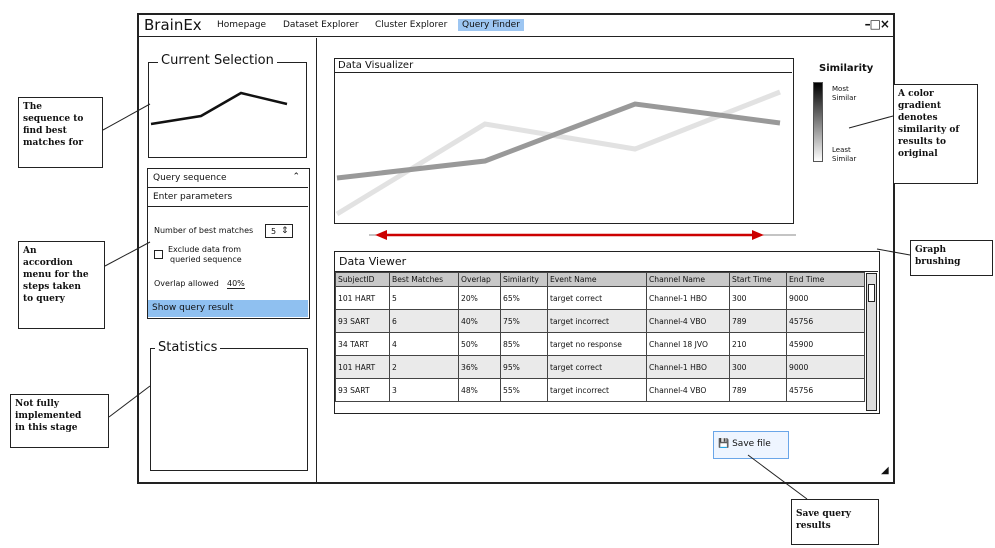  What do you see at coordinates (56, 275) in the screenshot?
I see `note-line: menu for the` at bounding box center [56, 275].